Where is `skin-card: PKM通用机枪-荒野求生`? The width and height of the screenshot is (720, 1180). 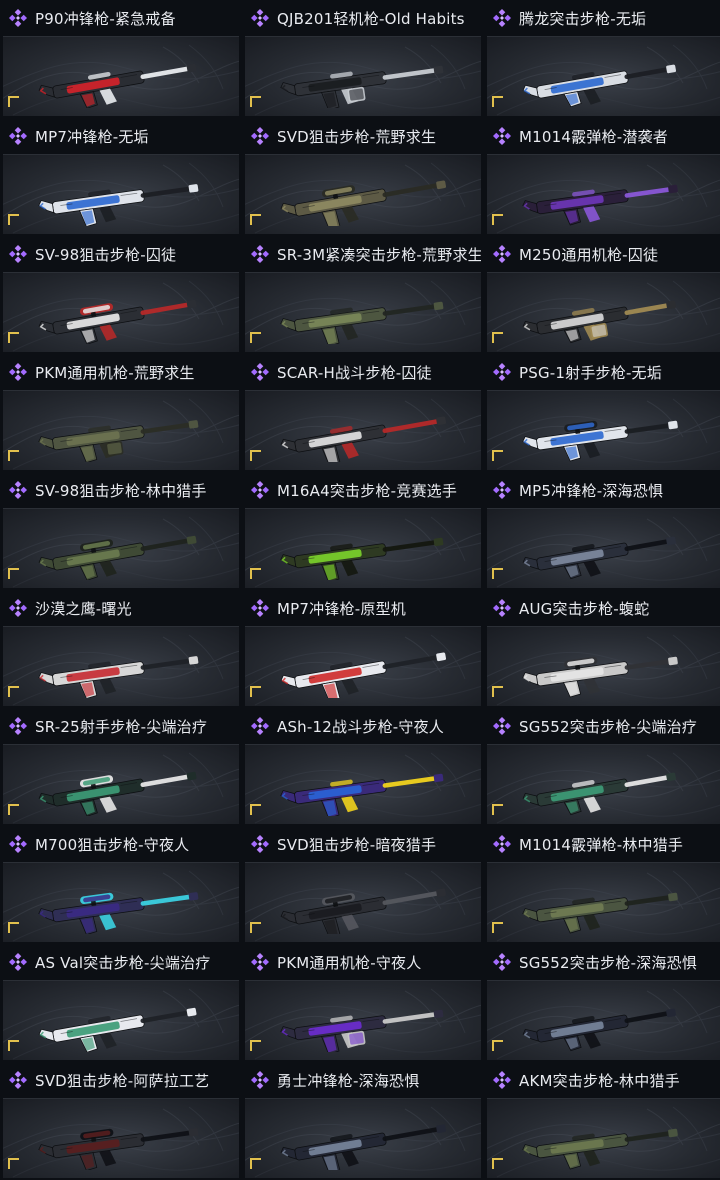 skin-card: PKM通用机枪-荒野求生 is located at coordinates (121, 413).